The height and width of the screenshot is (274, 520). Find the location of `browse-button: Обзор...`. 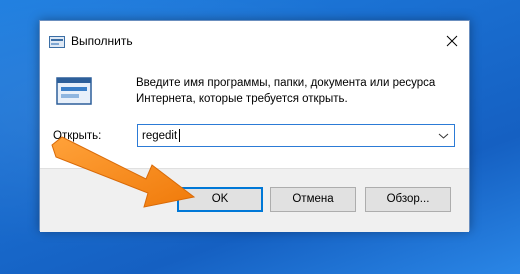

browse-button: Обзор... is located at coordinates (408, 199).